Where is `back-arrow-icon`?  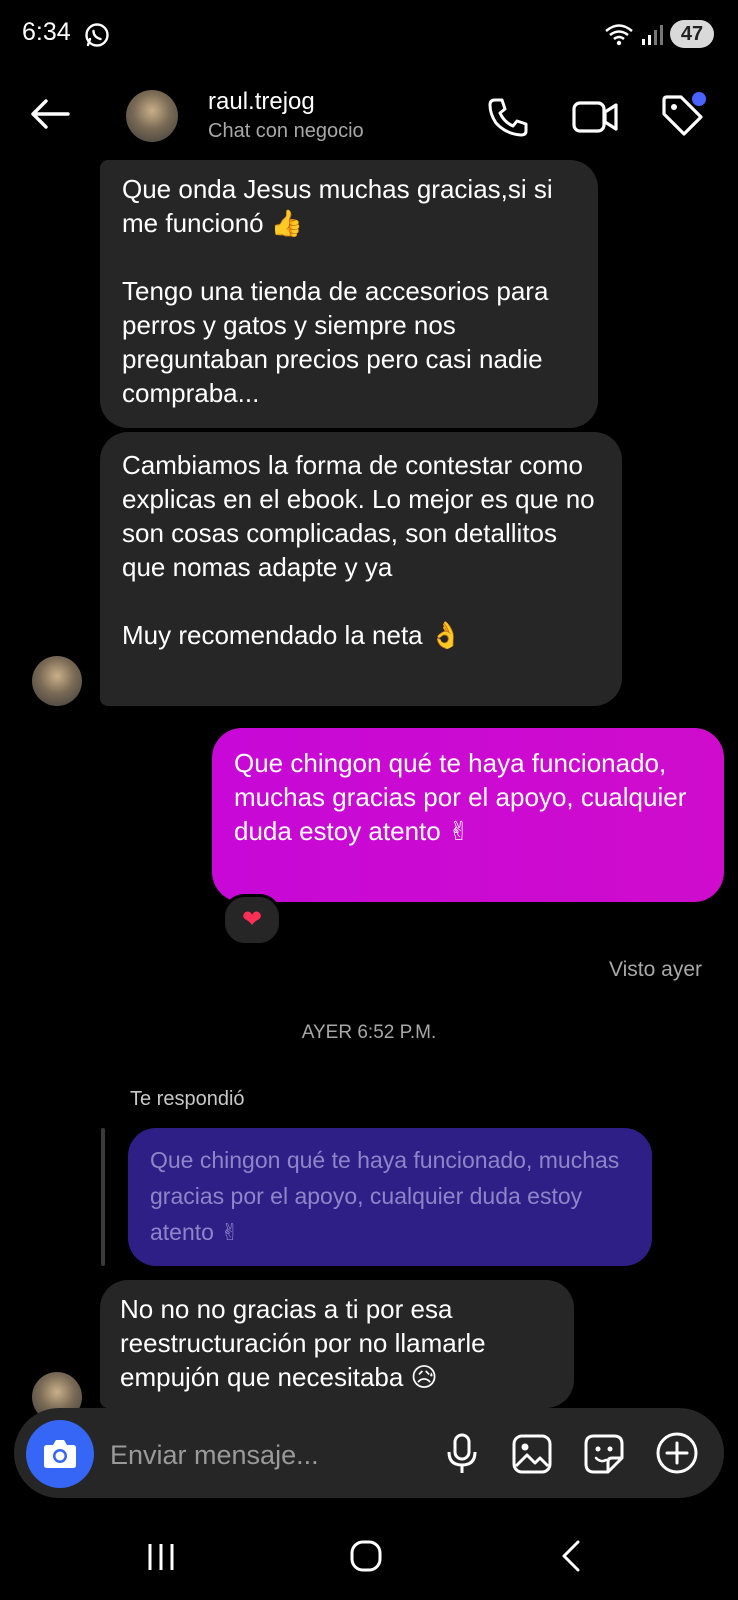 back-arrow-icon is located at coordinates (50, 114).